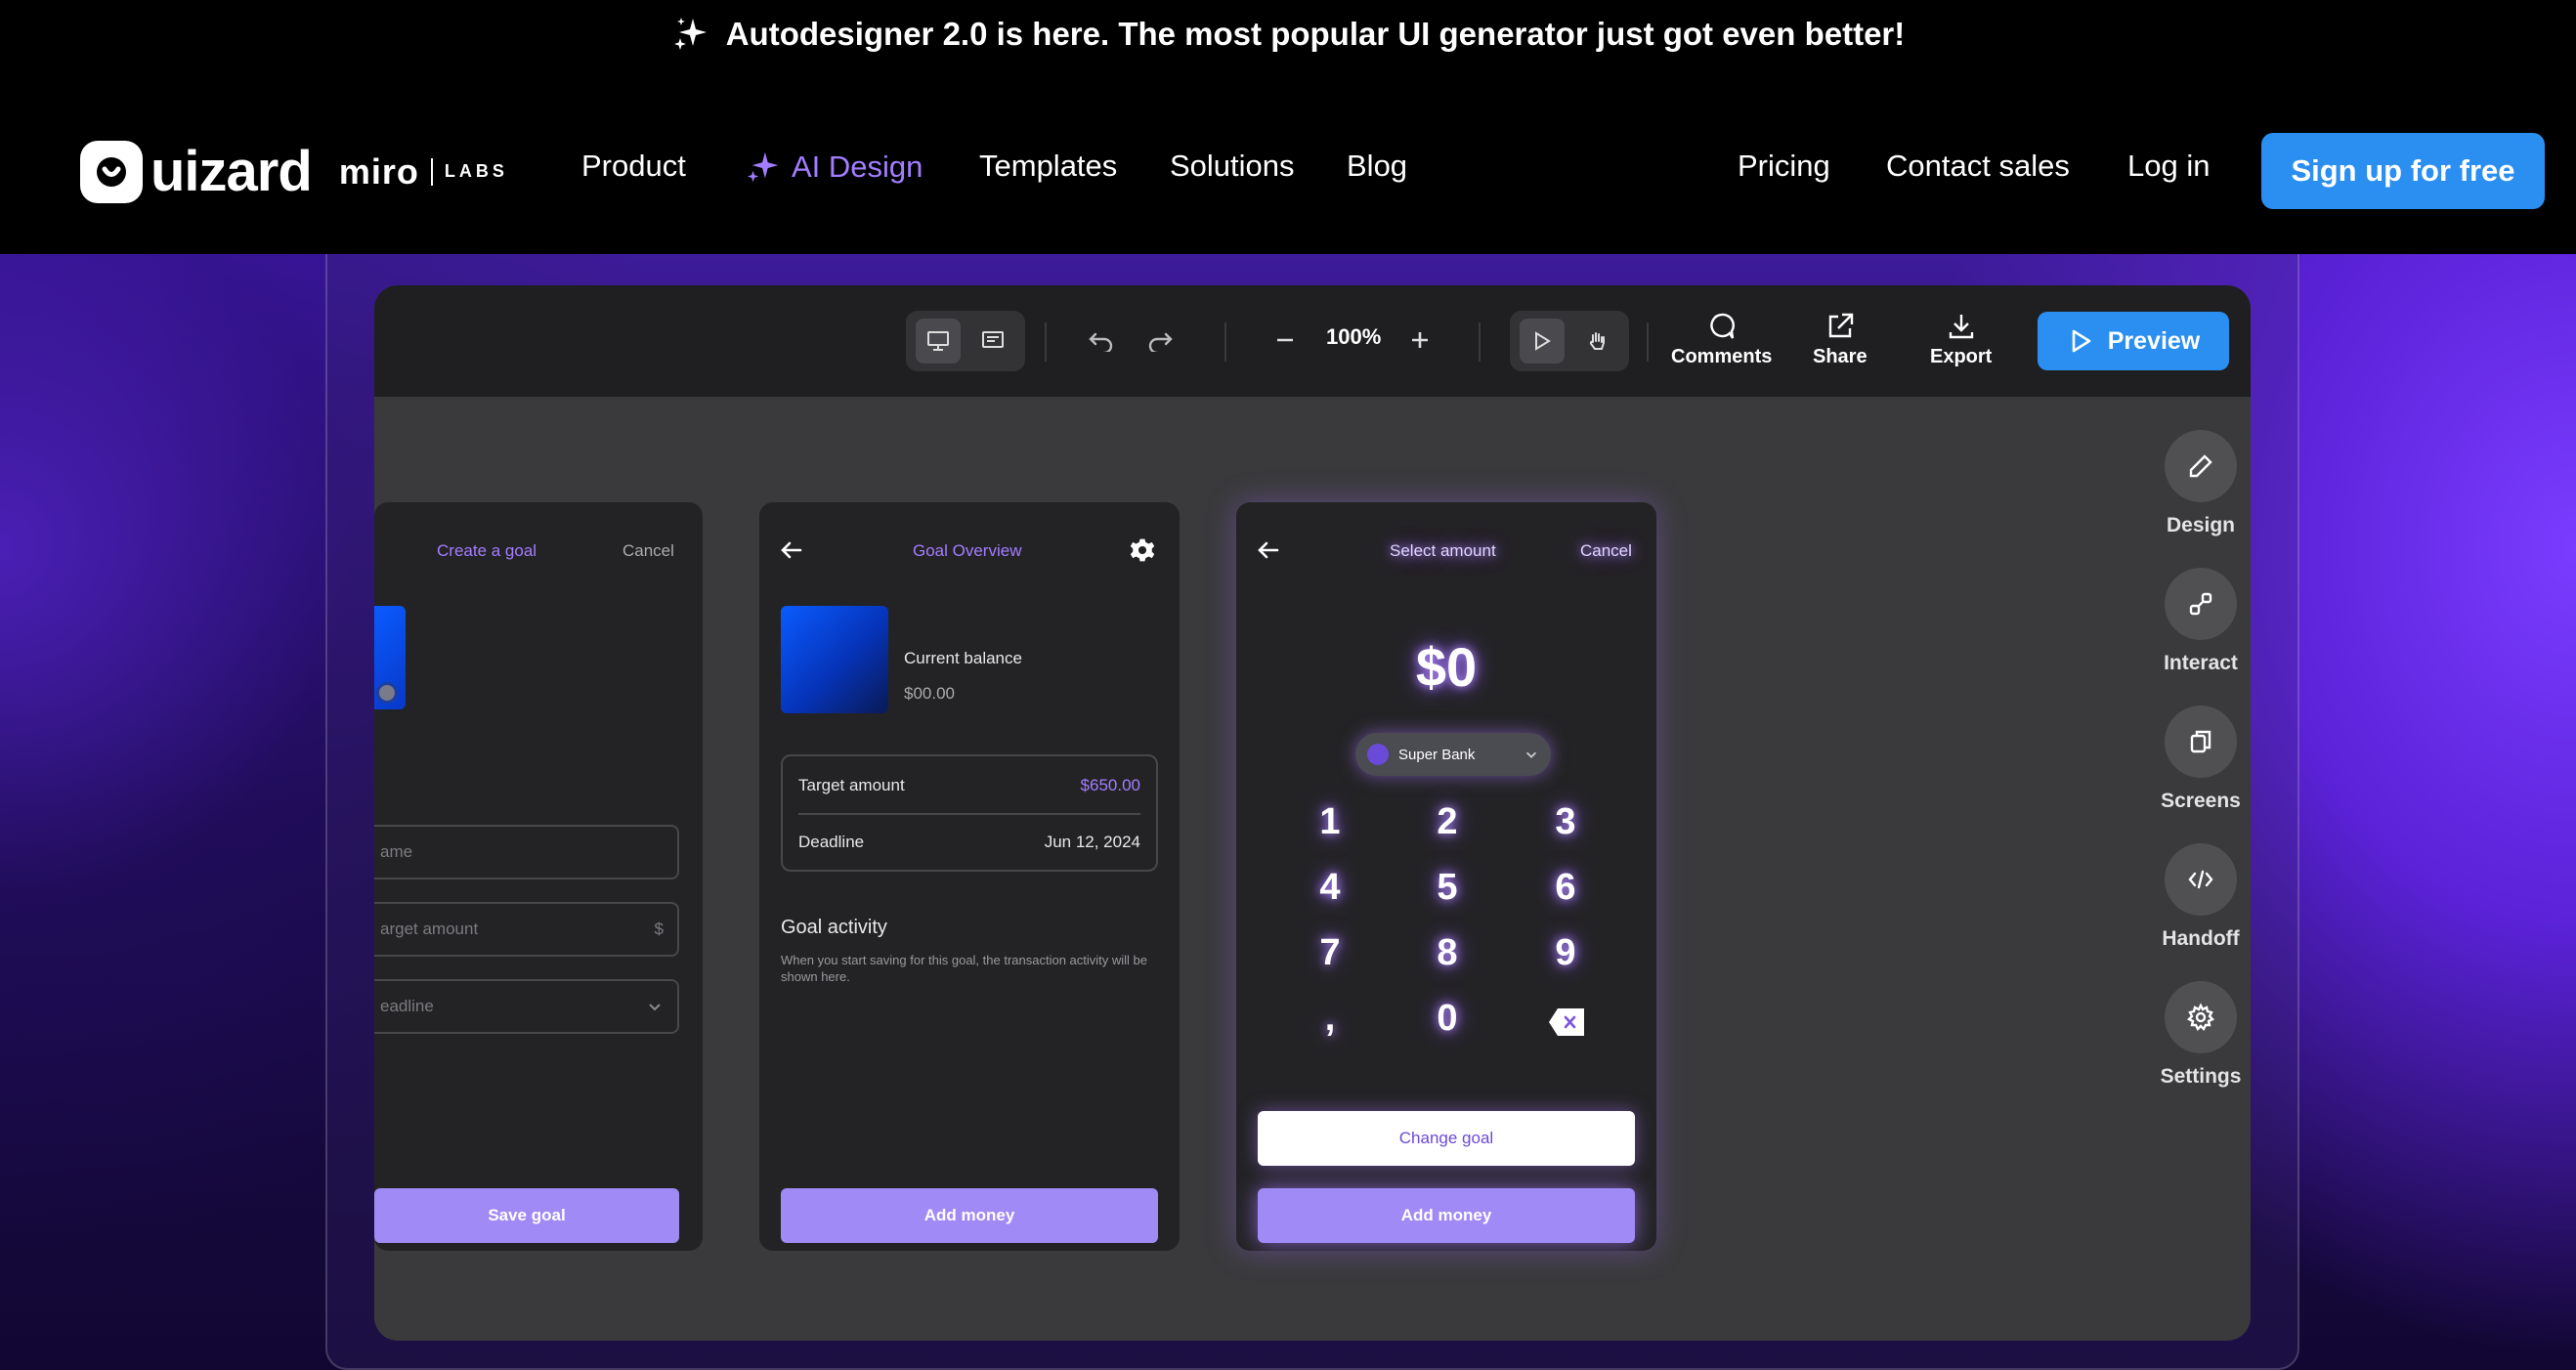  I want to click on current-balance-value: $00.00, so click(930, 693).